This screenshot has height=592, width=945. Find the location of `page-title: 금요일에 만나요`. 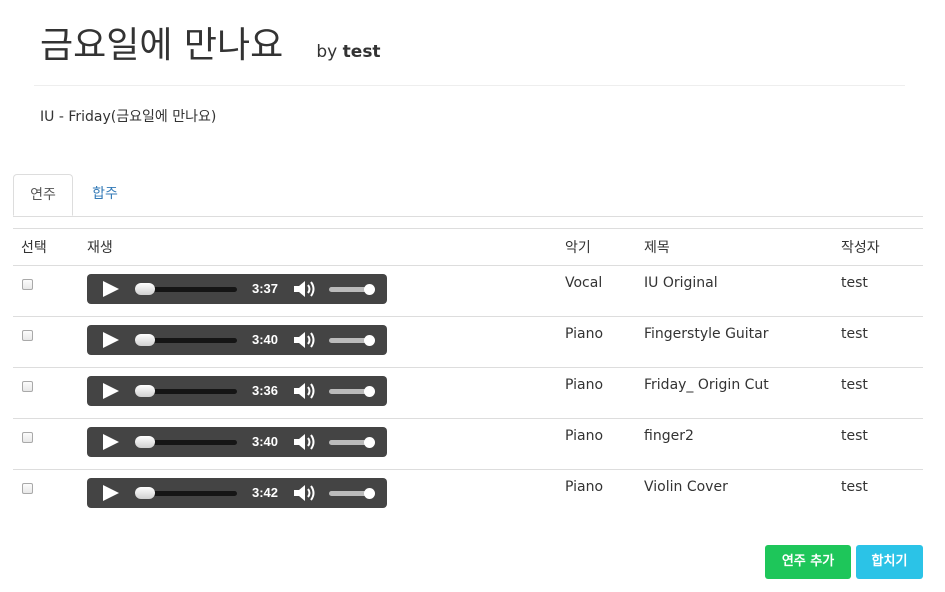

page-title: 금요일에 만나요 is located at coordinates (162, 45).